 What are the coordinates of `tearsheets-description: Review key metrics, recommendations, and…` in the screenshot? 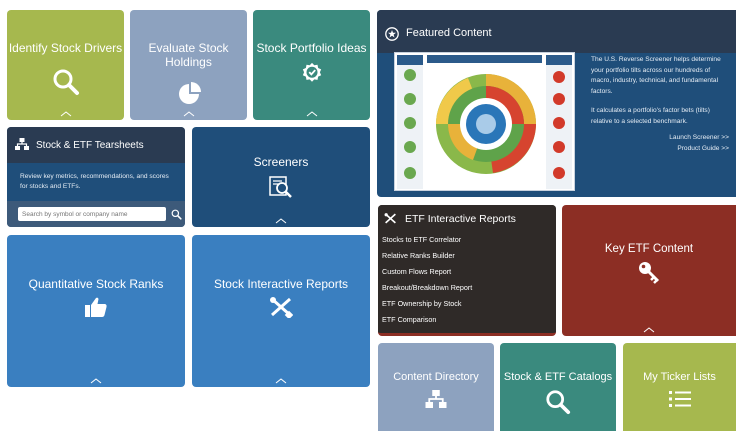 It's located at (94, 181).